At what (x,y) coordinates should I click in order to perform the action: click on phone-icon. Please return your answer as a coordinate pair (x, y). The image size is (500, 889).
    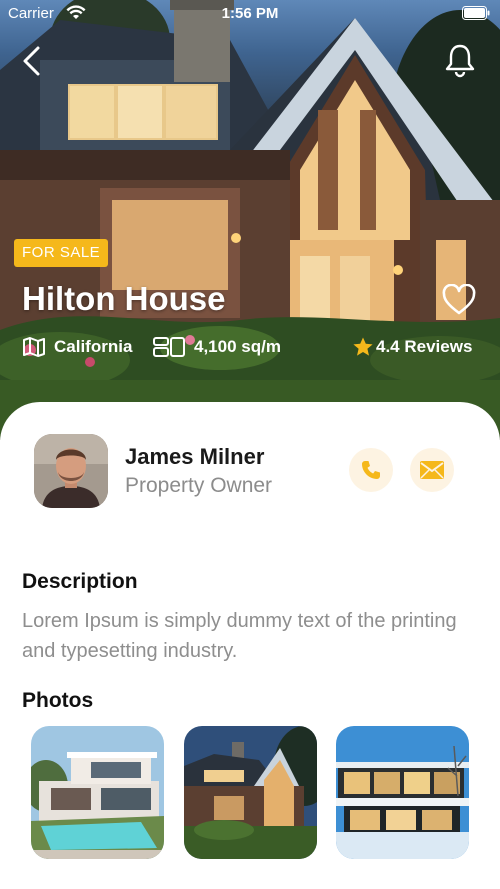
    Looking at the image, I should click on (371, 470).